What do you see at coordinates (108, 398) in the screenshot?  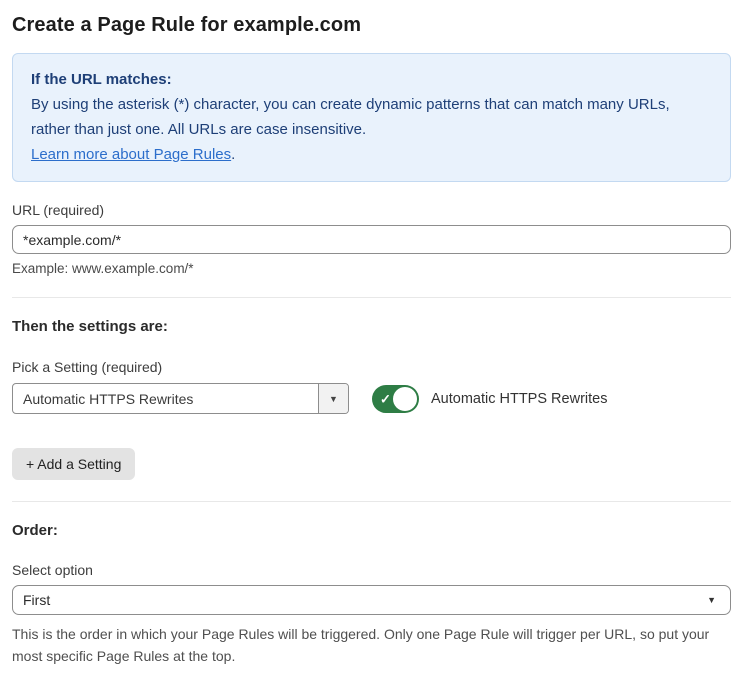 I see `setting-dropdown-value: Automatic HTTPS Rewrites` at bounding box center [108, 398].